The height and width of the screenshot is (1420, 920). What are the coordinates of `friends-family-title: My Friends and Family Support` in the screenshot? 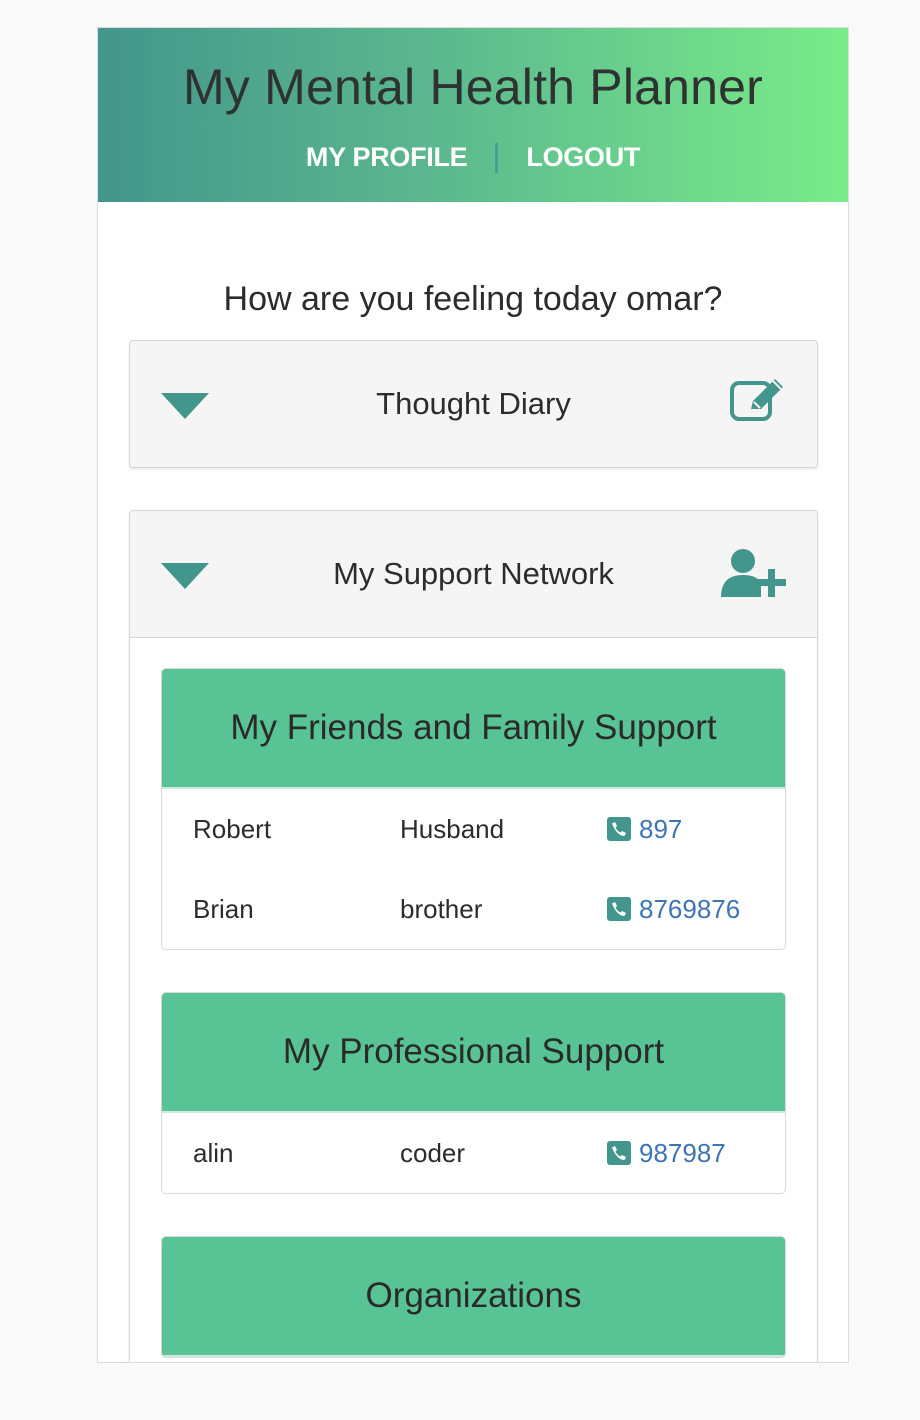 It's located at (473, 727).